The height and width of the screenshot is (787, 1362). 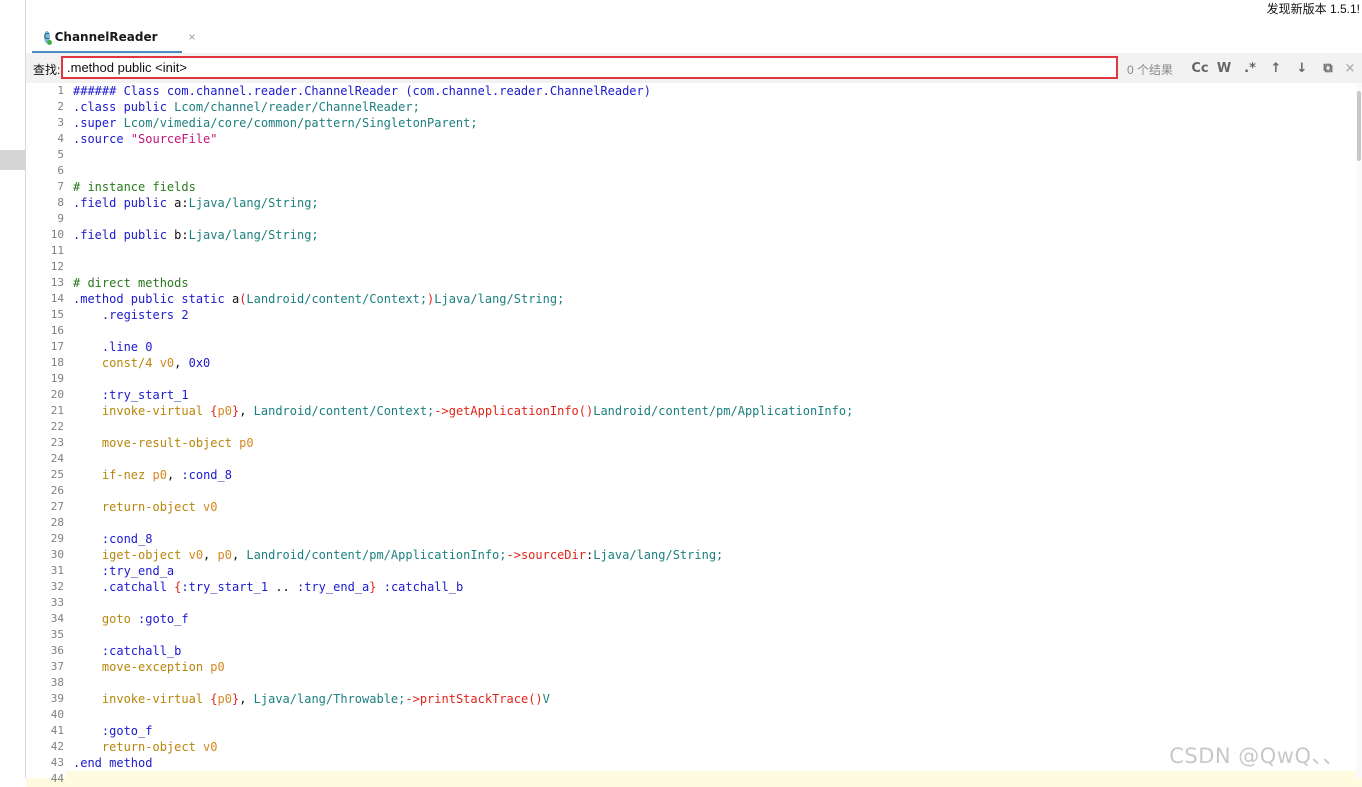 I want to click on line-number: 18, so click(x=57, y=362).